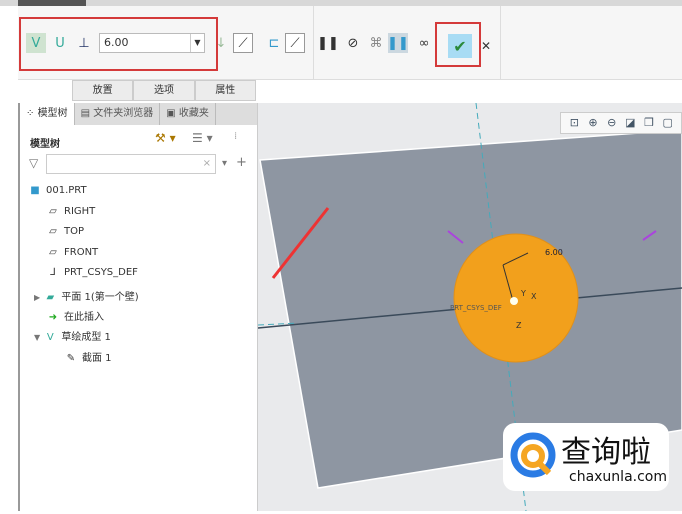 Image resolution: width=682 pixels, height=514 pixels. I want to click on dashboard-tabs: 放置 选项 属性, so click(164, 90).